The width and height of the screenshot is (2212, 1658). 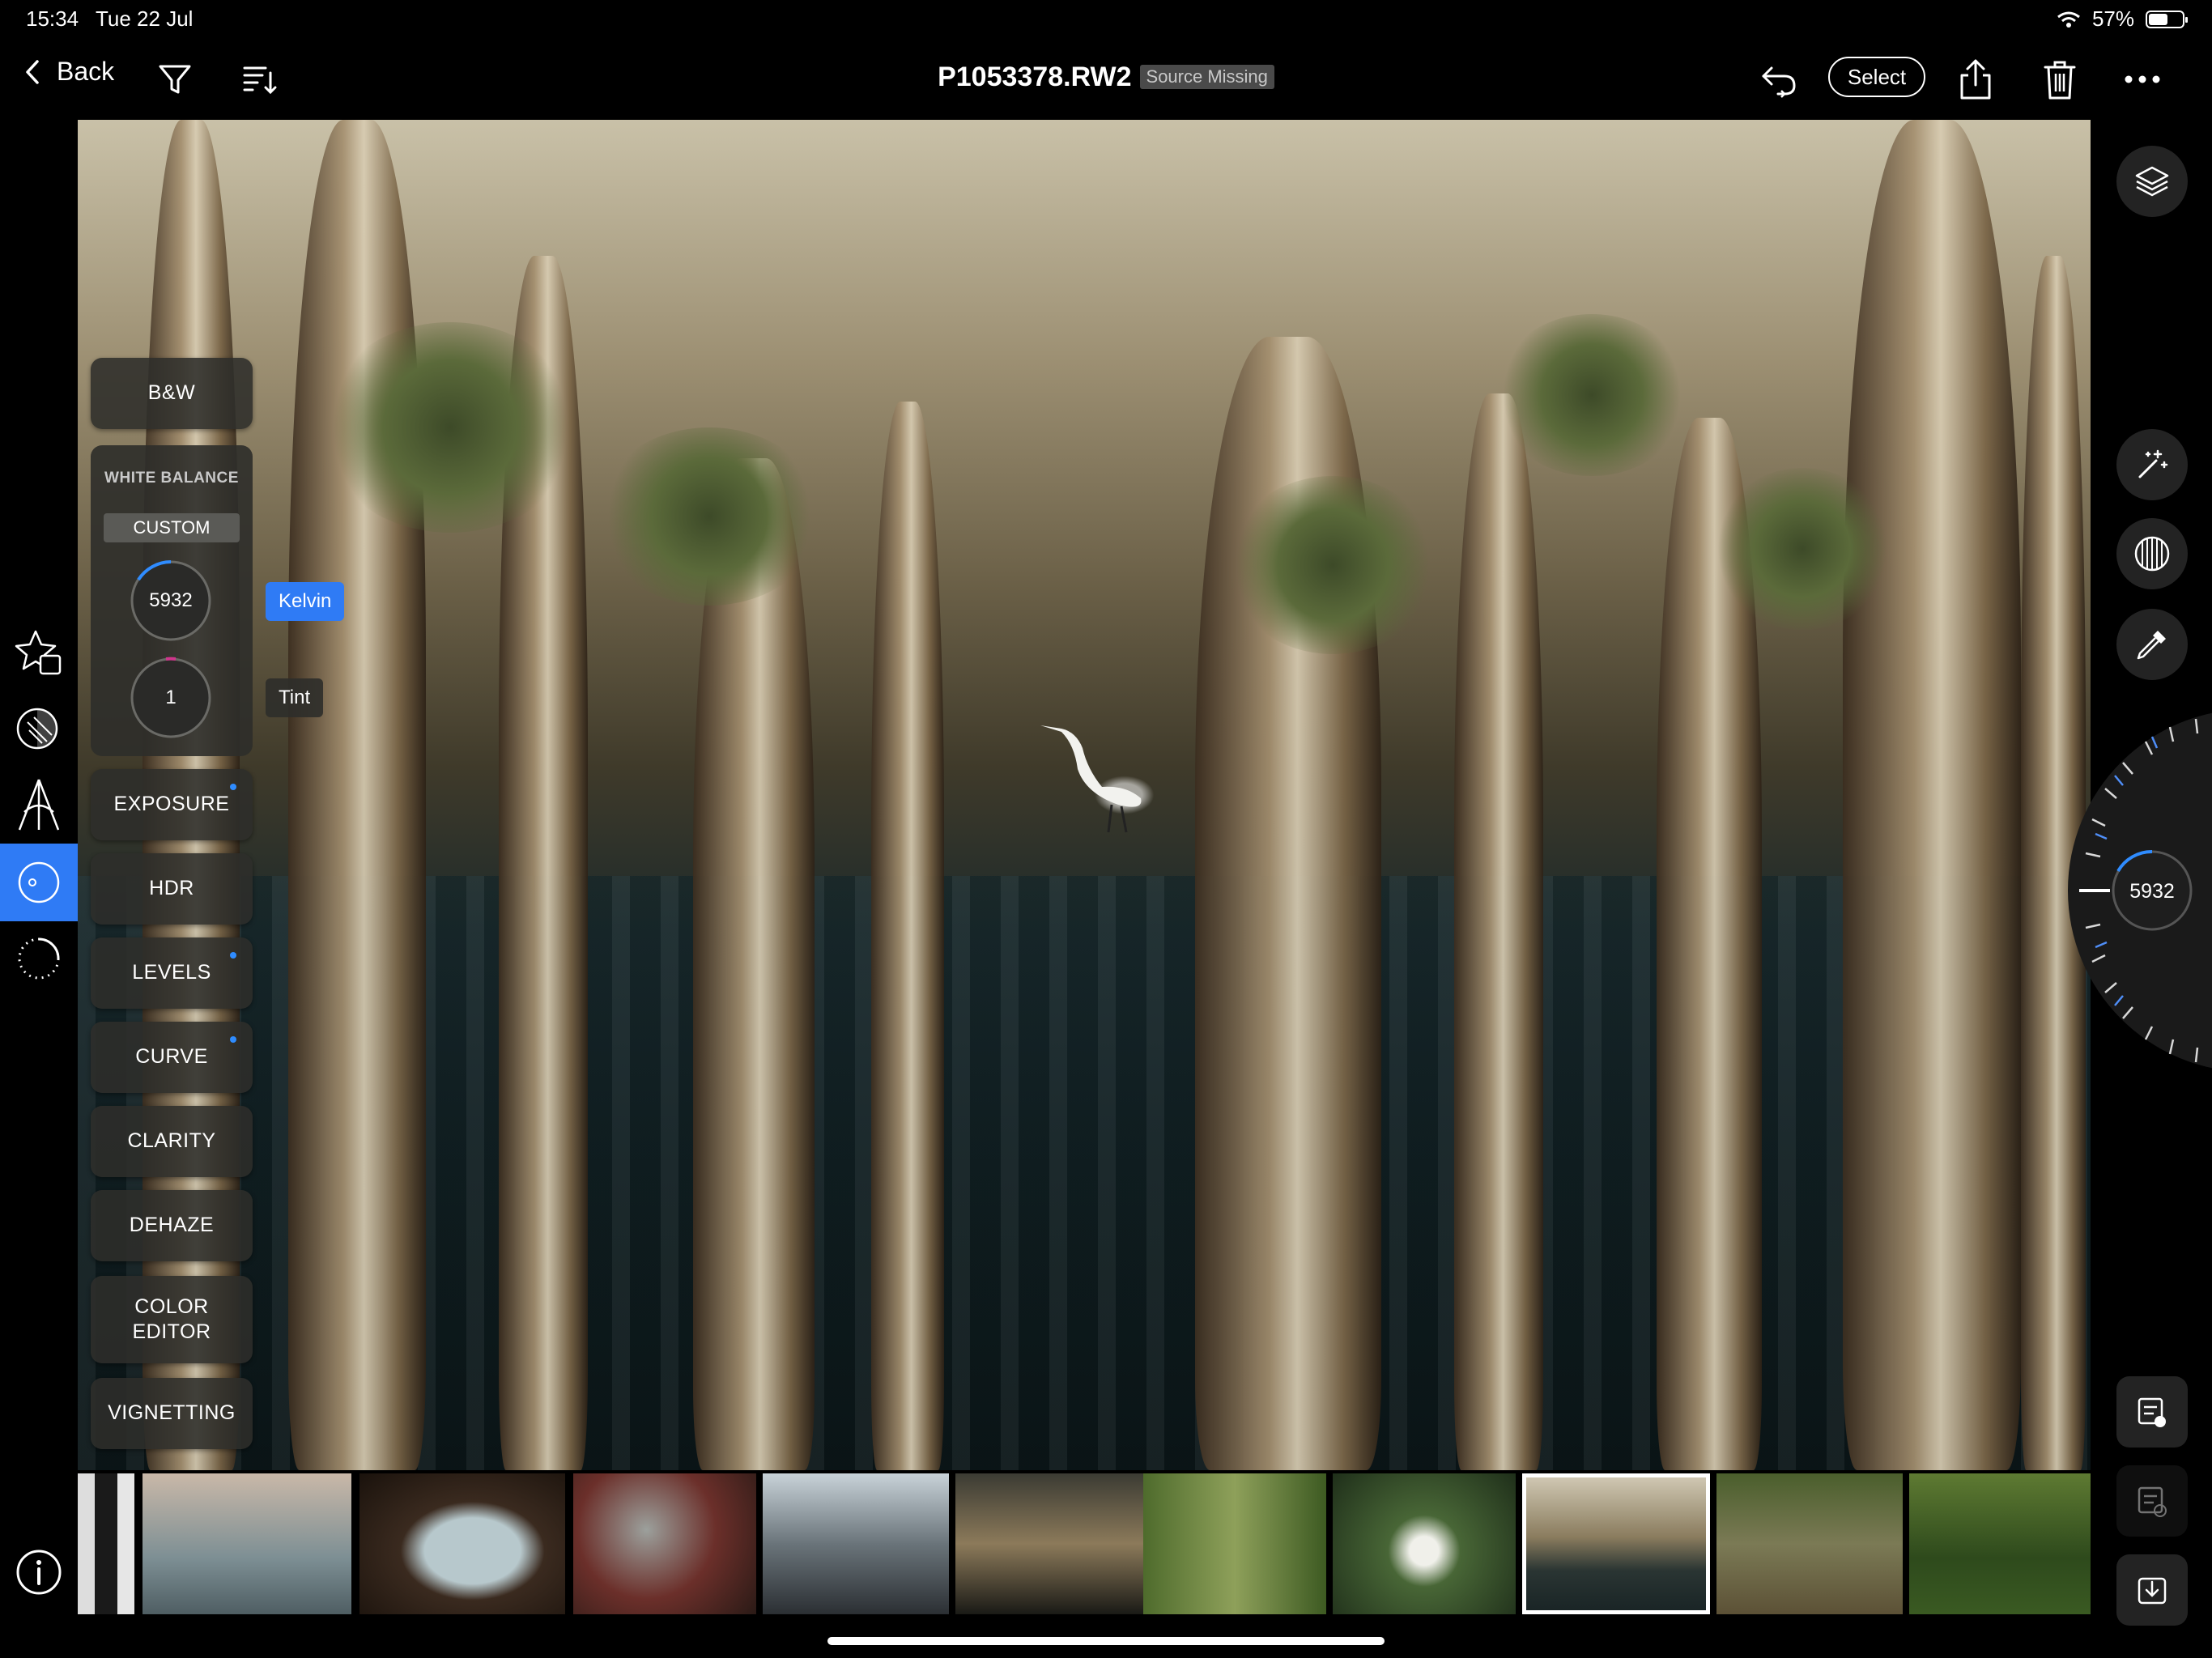 I want to click on share-button, so click(x=1976, y=79).